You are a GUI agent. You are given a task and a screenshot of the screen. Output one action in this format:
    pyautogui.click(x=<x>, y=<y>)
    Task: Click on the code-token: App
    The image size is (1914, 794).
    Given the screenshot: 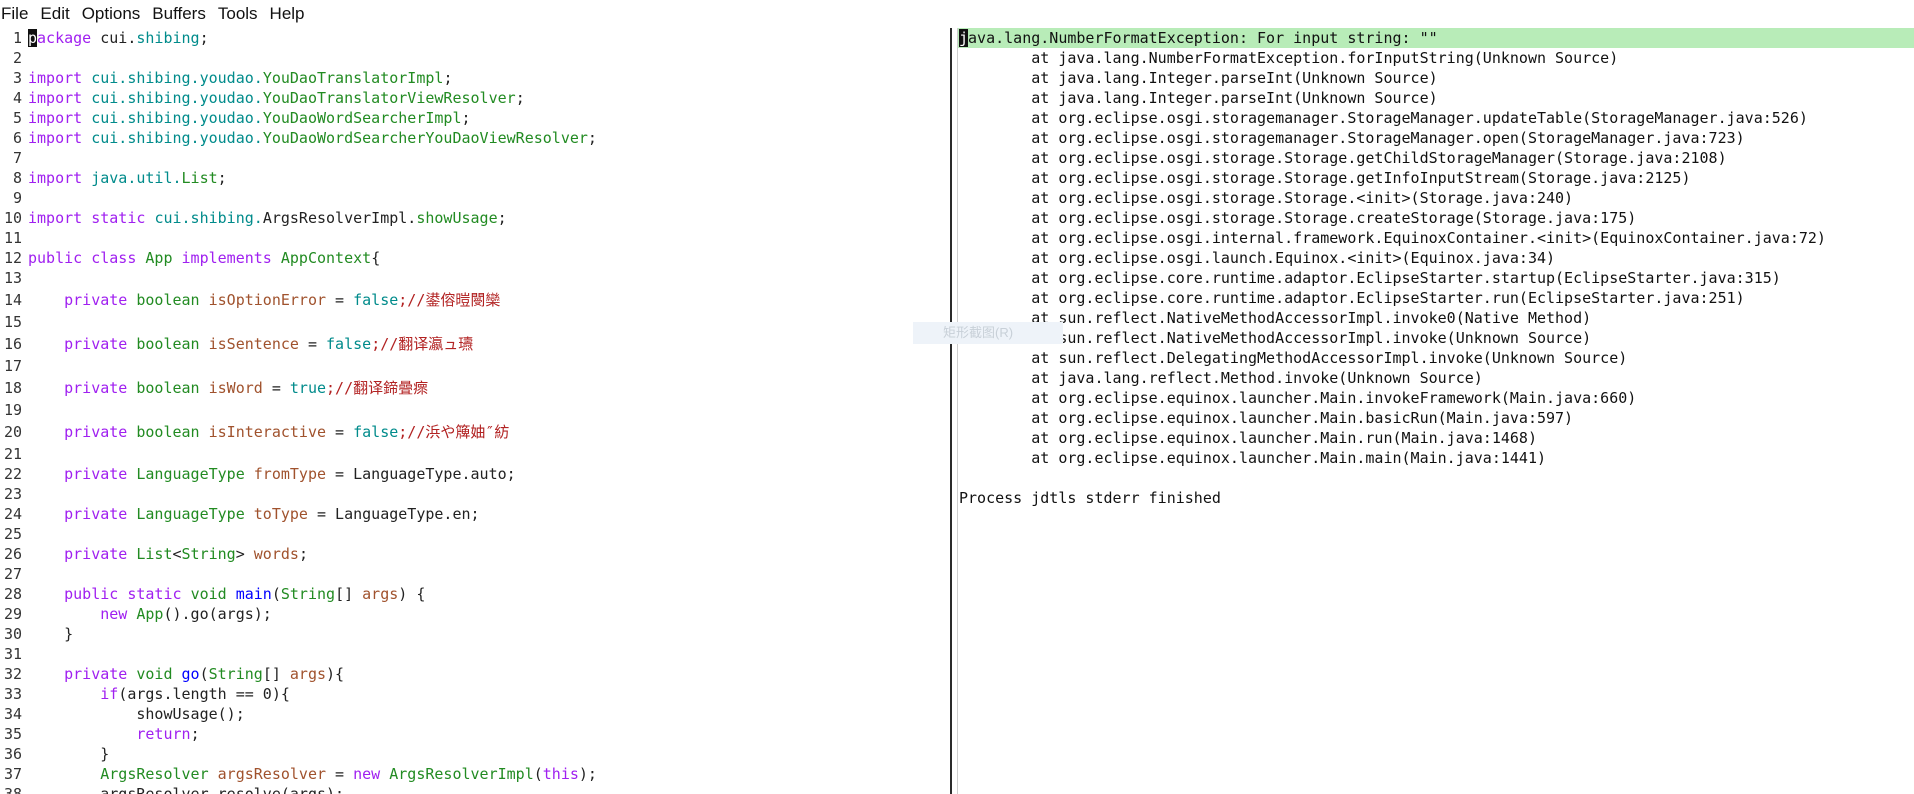 What is the action you would take?
    pyautogui.click(x=163, y=258)
    